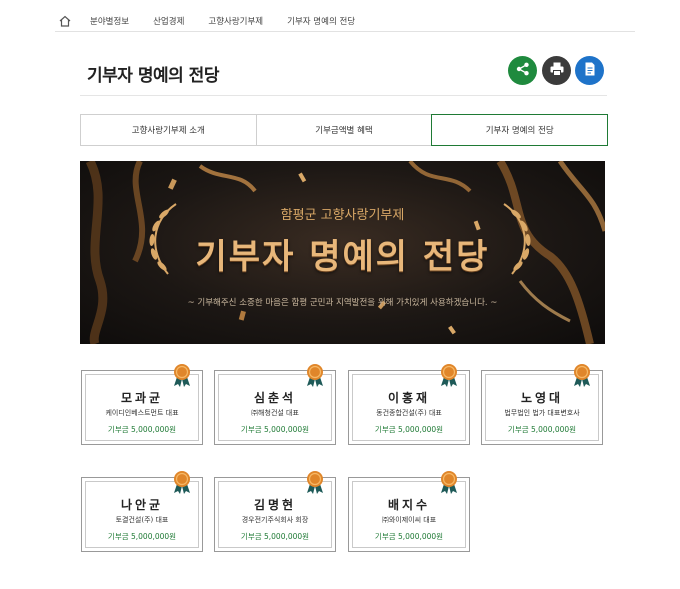  What do you see at coordinates (343, 95) in the screenshot?
I see `title-divider` at bounding box center [343, 95].